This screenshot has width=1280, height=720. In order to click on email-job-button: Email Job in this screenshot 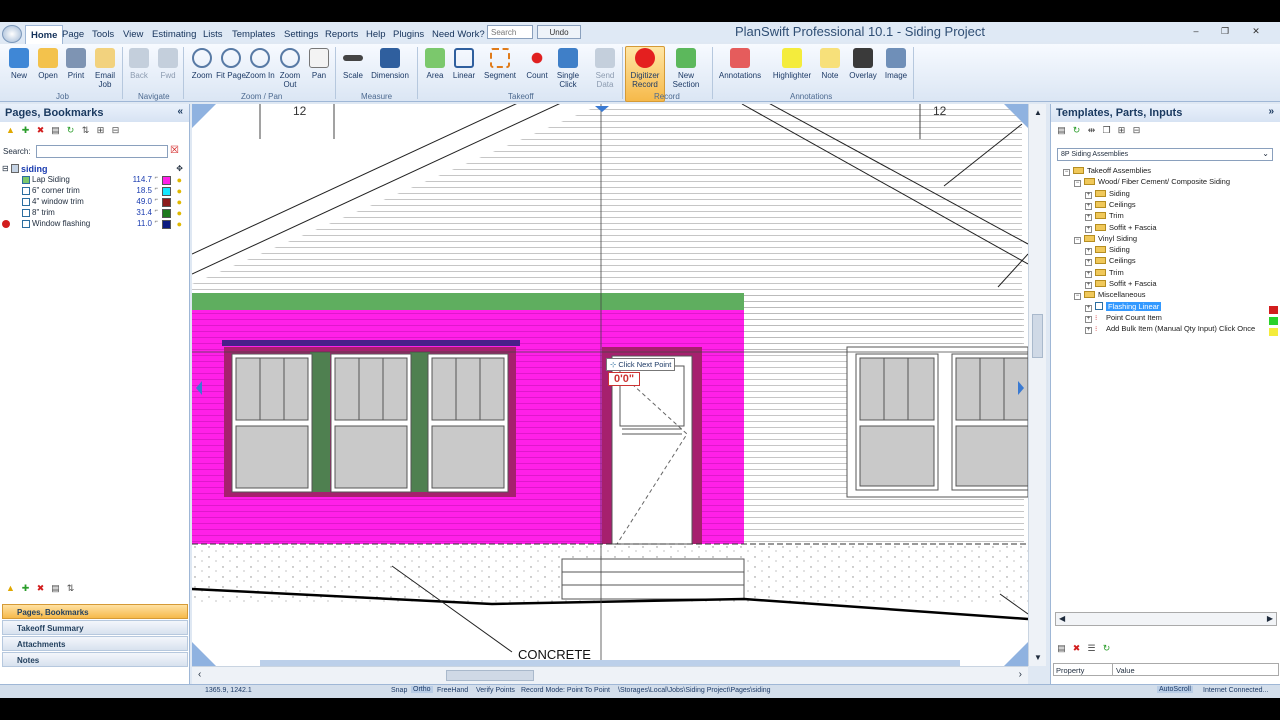, I will do `click(105, 68)`.